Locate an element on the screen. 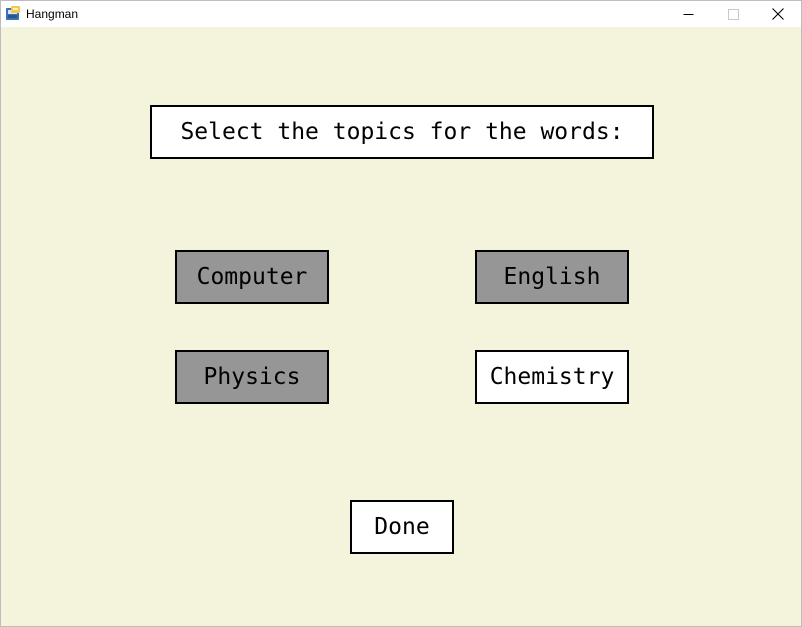 This screenshot has width=802, height=627. close-icon is located at coordinates (778, 14).